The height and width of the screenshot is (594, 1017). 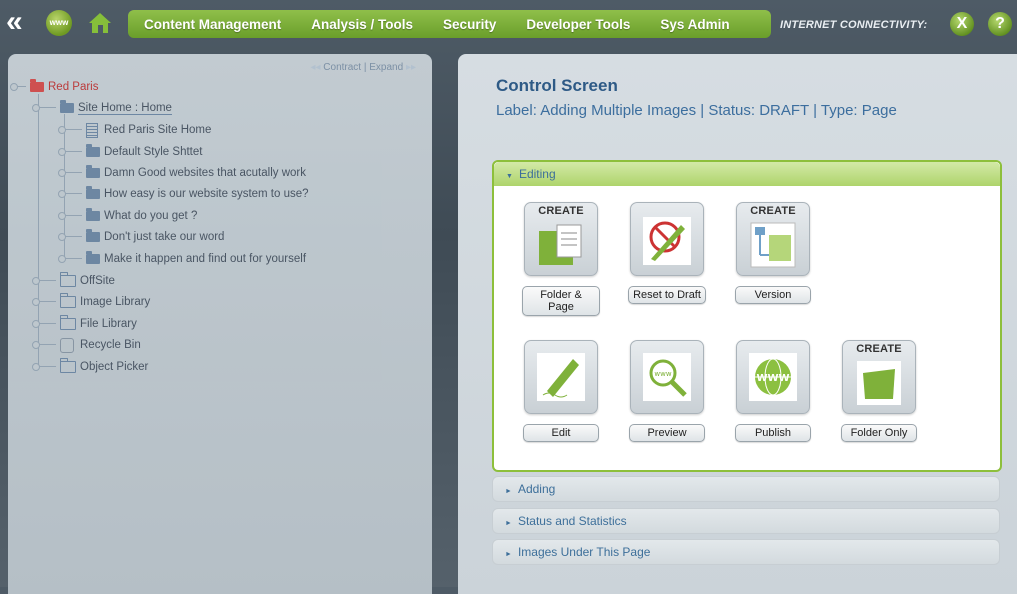 I want to click on tree-label: Don't just take our word, so click(x=164, y=237).